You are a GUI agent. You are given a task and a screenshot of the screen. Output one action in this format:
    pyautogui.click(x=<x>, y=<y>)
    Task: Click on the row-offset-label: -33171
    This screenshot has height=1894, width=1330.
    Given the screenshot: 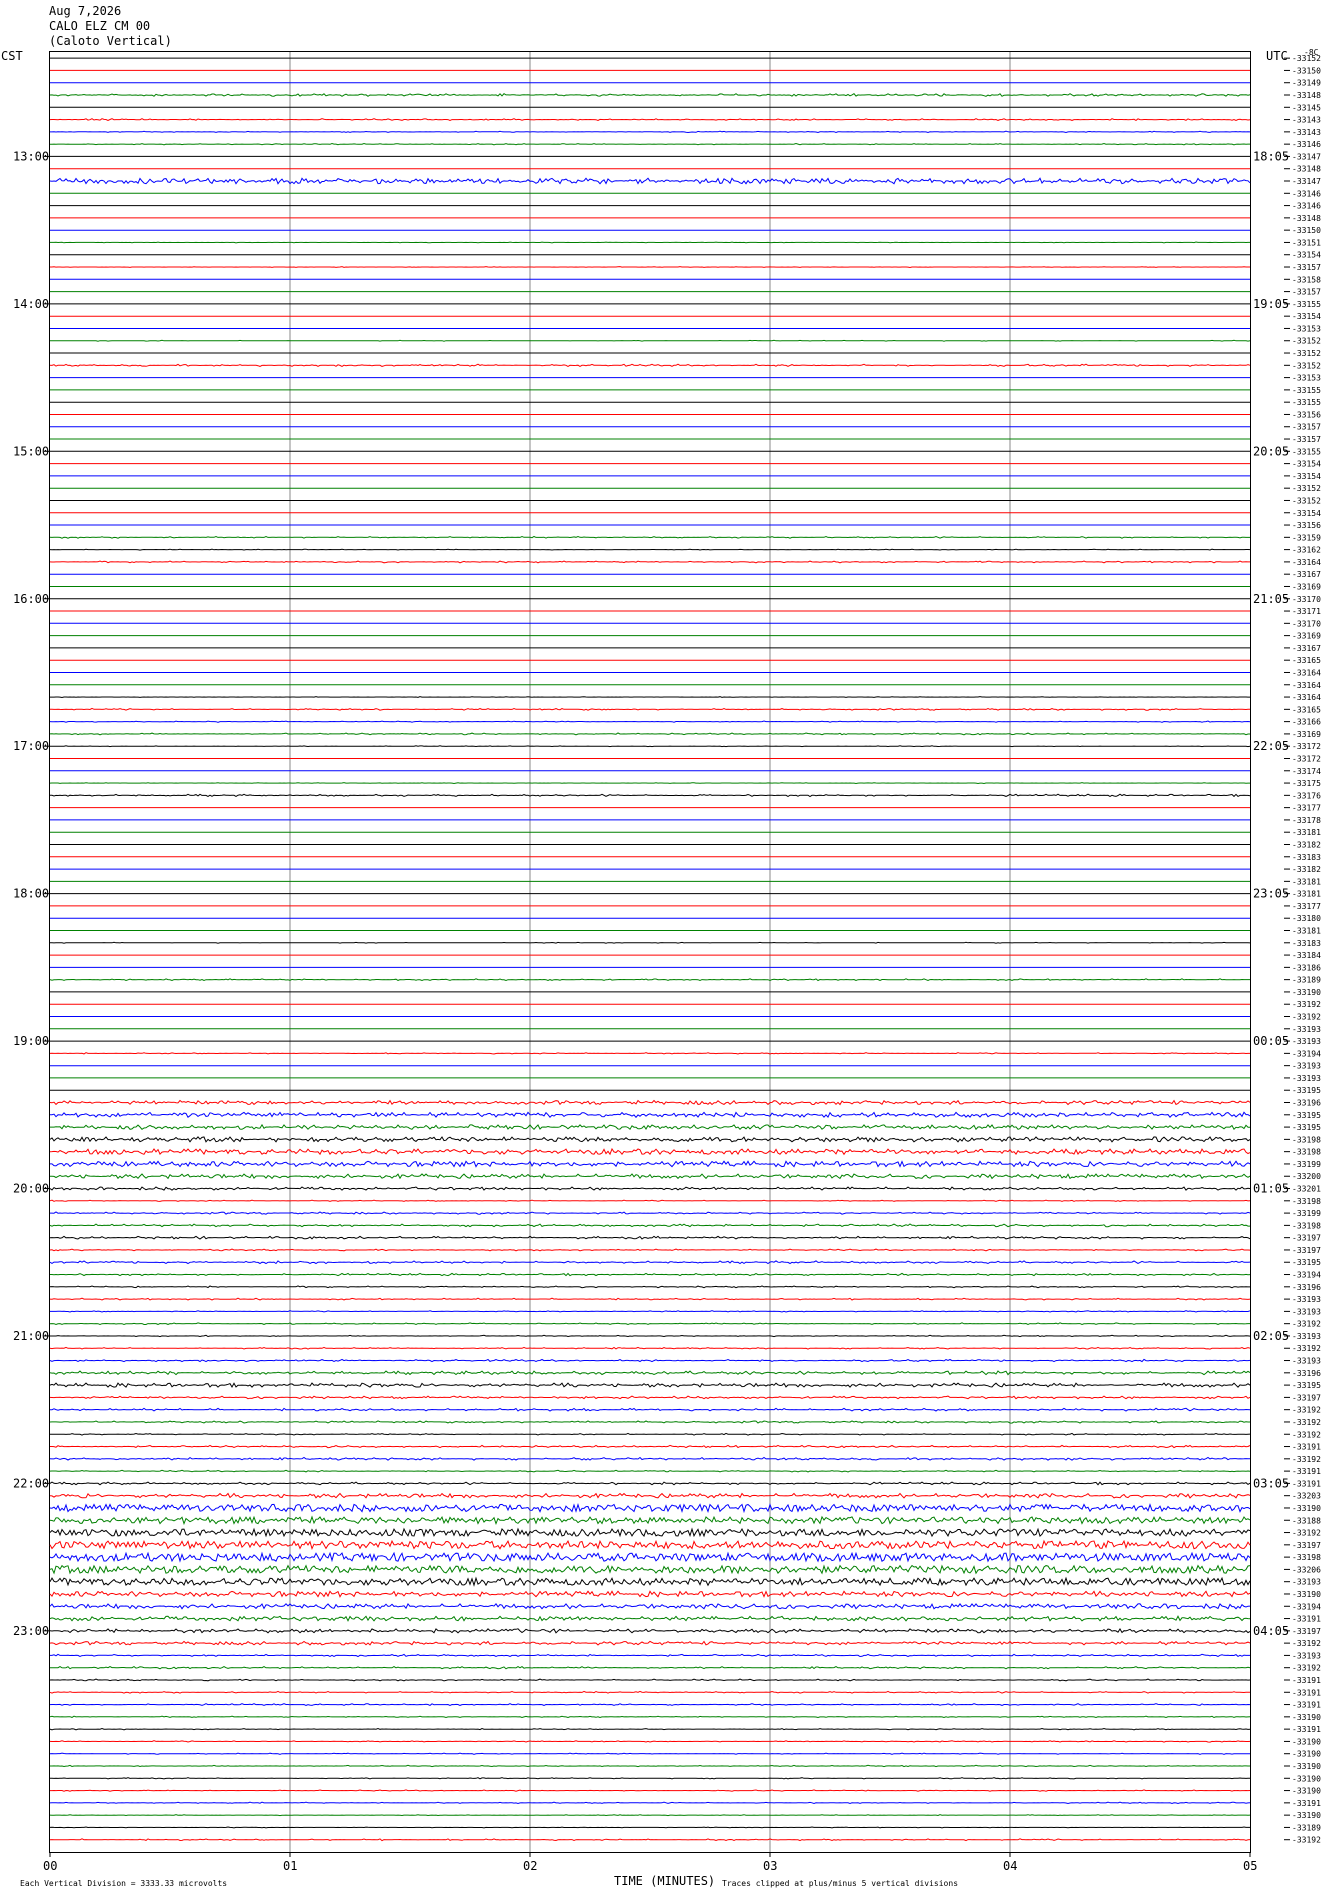 What is the action you would take?
    pyautogui.click(x=1306, y=611)
    